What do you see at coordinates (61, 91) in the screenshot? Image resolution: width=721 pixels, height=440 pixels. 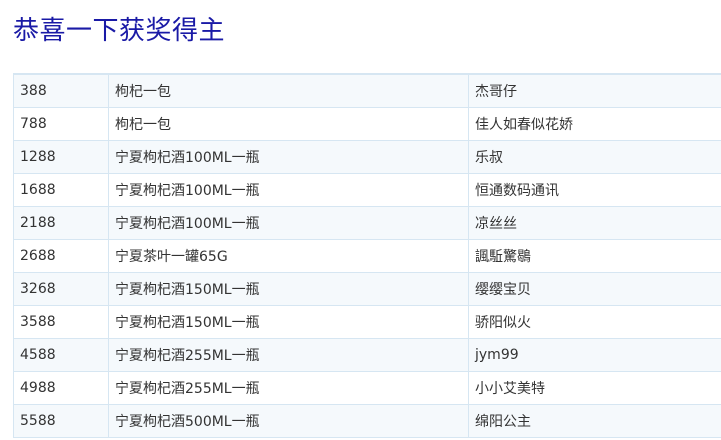 I see `winning-number-cell: 388` at bounding box center [61, 91].